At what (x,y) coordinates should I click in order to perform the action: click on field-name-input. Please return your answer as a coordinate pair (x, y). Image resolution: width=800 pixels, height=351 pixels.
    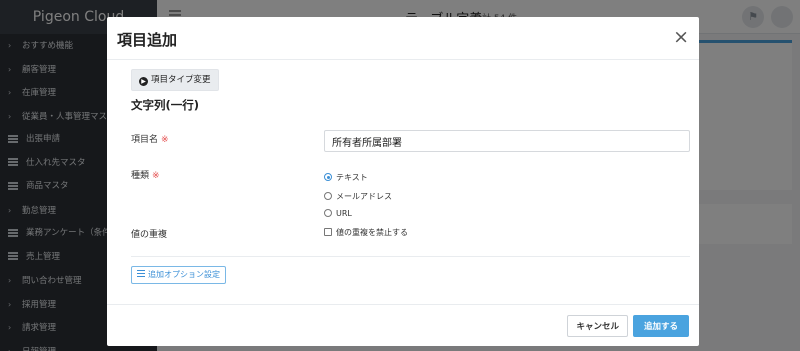
    Looking at the image, I should click on (507, 141).